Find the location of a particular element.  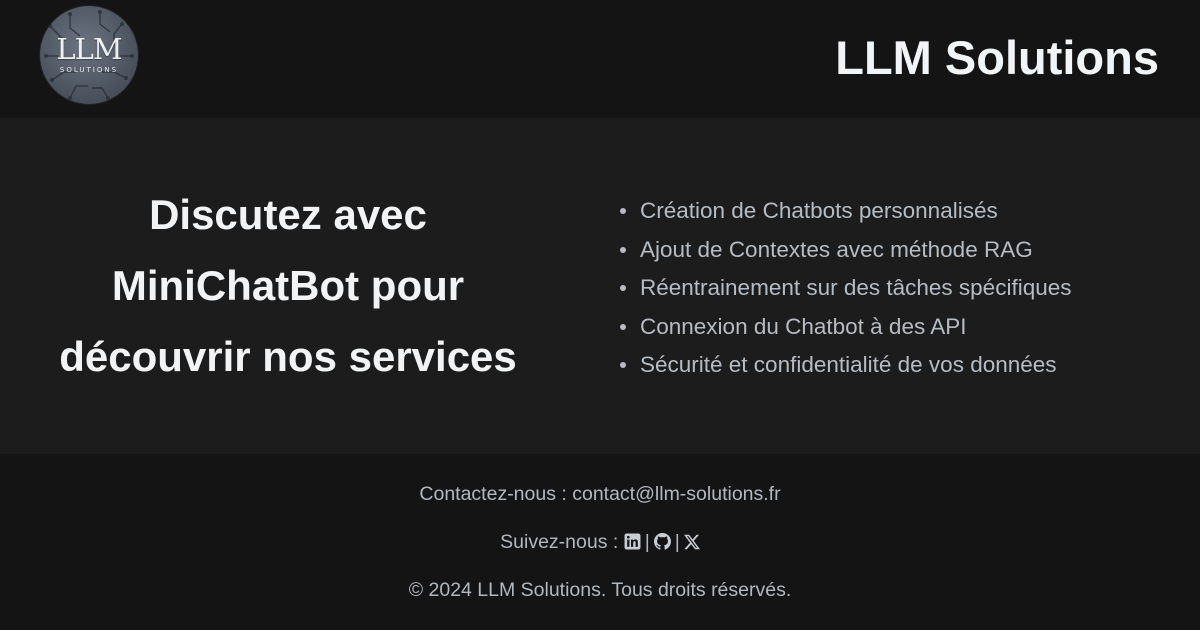

logo-sub-text: SOLUTIONS is located at coordinates (89, 70).